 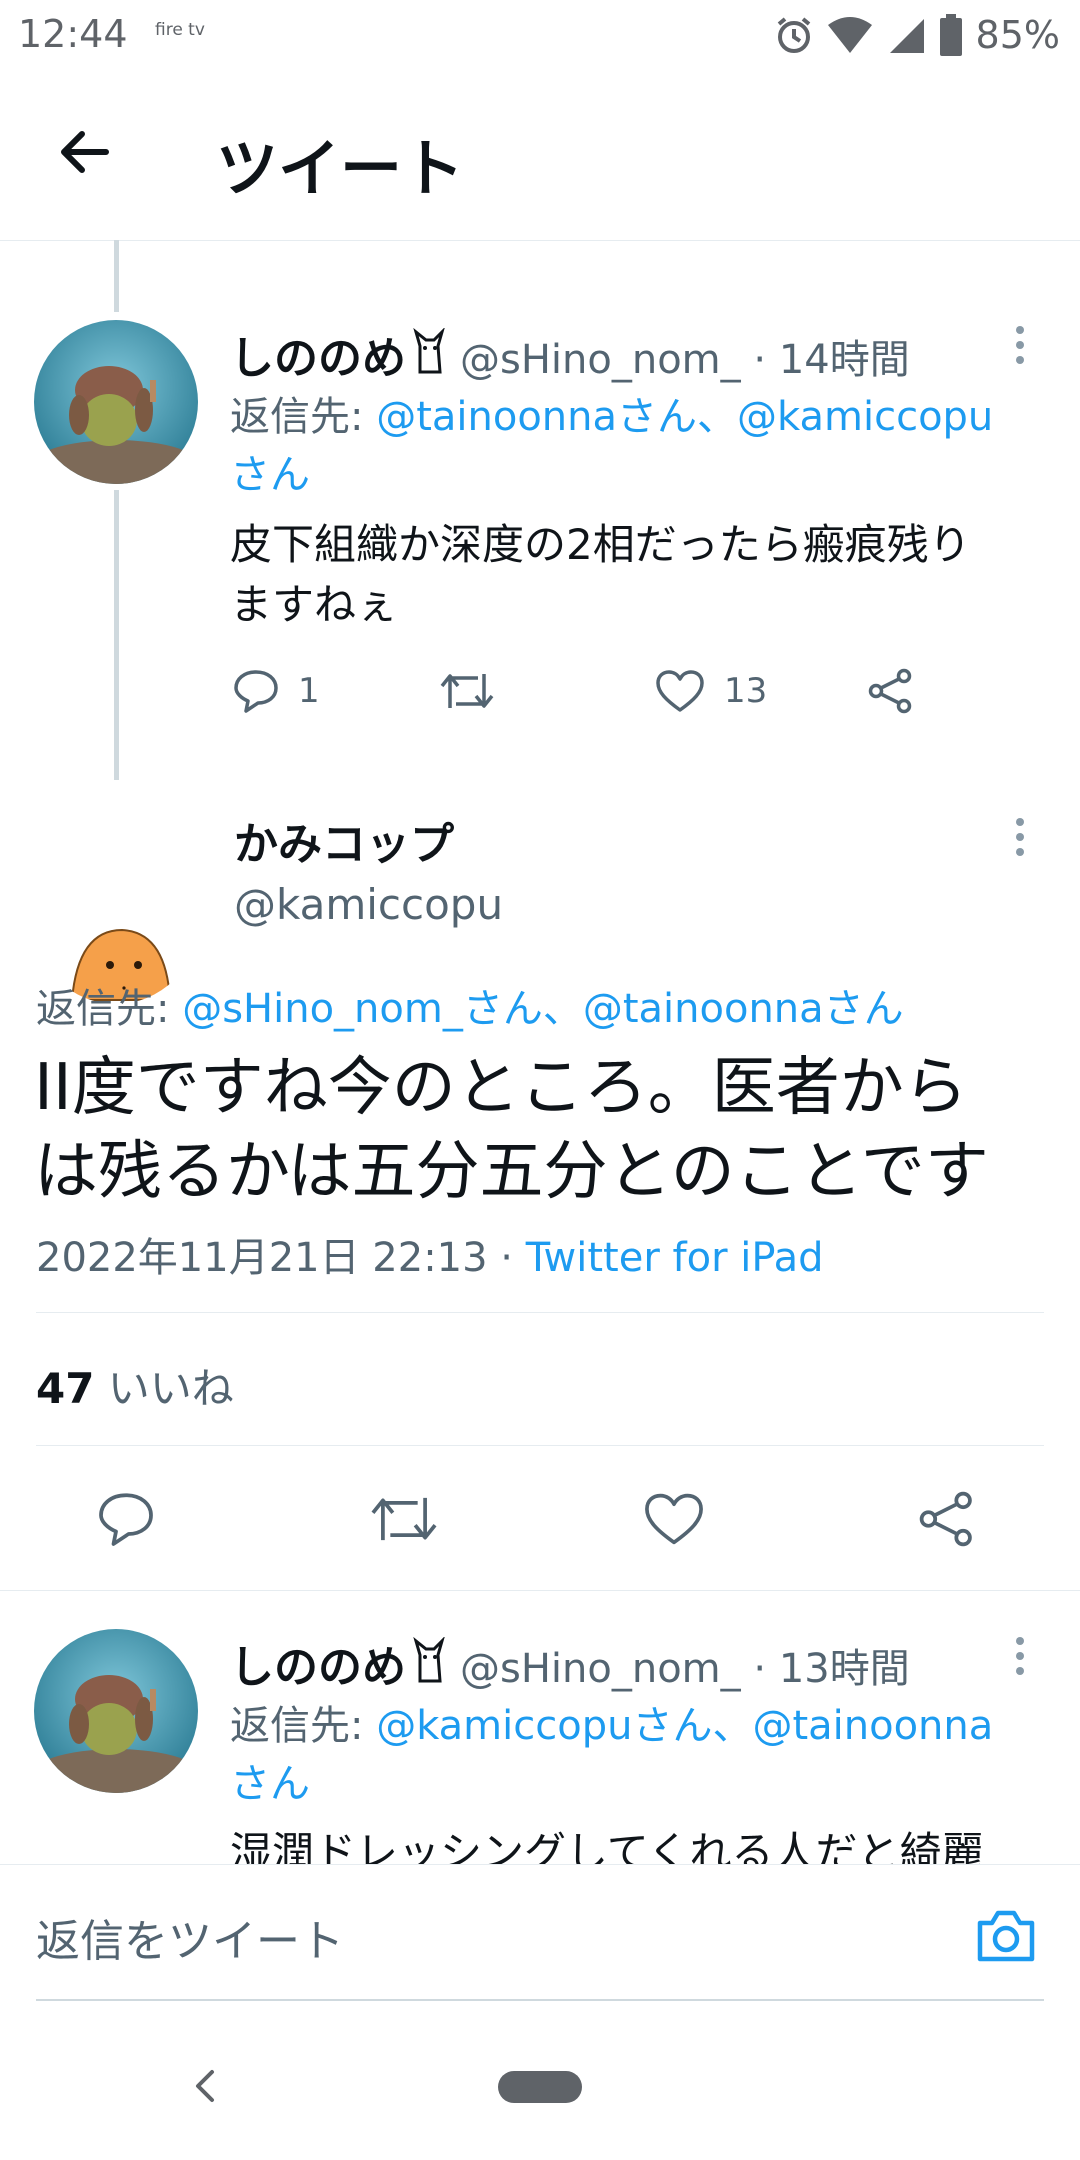 I want to click on signal-icon, so click(x=906, y=36).